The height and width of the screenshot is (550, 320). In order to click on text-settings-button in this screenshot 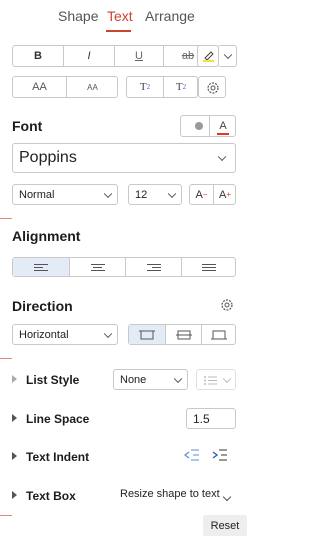, I will do `click(212, 87)`.